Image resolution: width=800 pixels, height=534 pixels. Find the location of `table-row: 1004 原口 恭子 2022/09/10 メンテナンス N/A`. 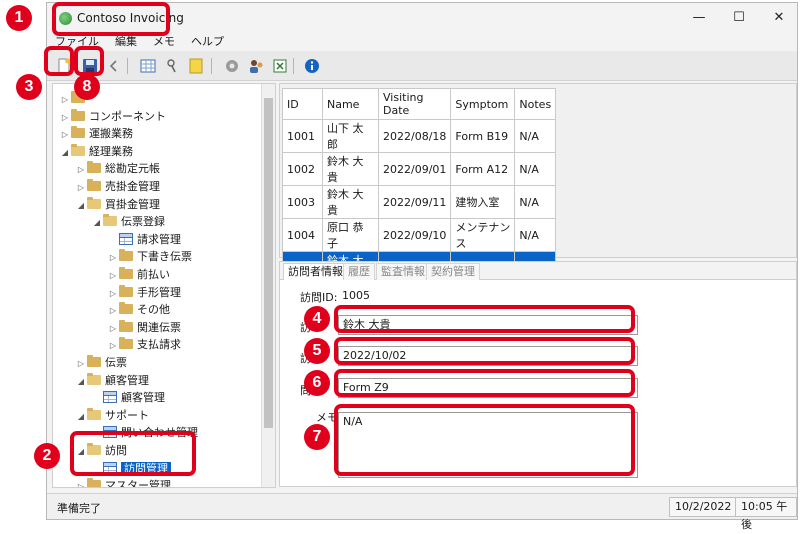

table-row: 1004 原口 恭子 2022/09/10 メンテナンス N/A is located at coordinates (419, 235).